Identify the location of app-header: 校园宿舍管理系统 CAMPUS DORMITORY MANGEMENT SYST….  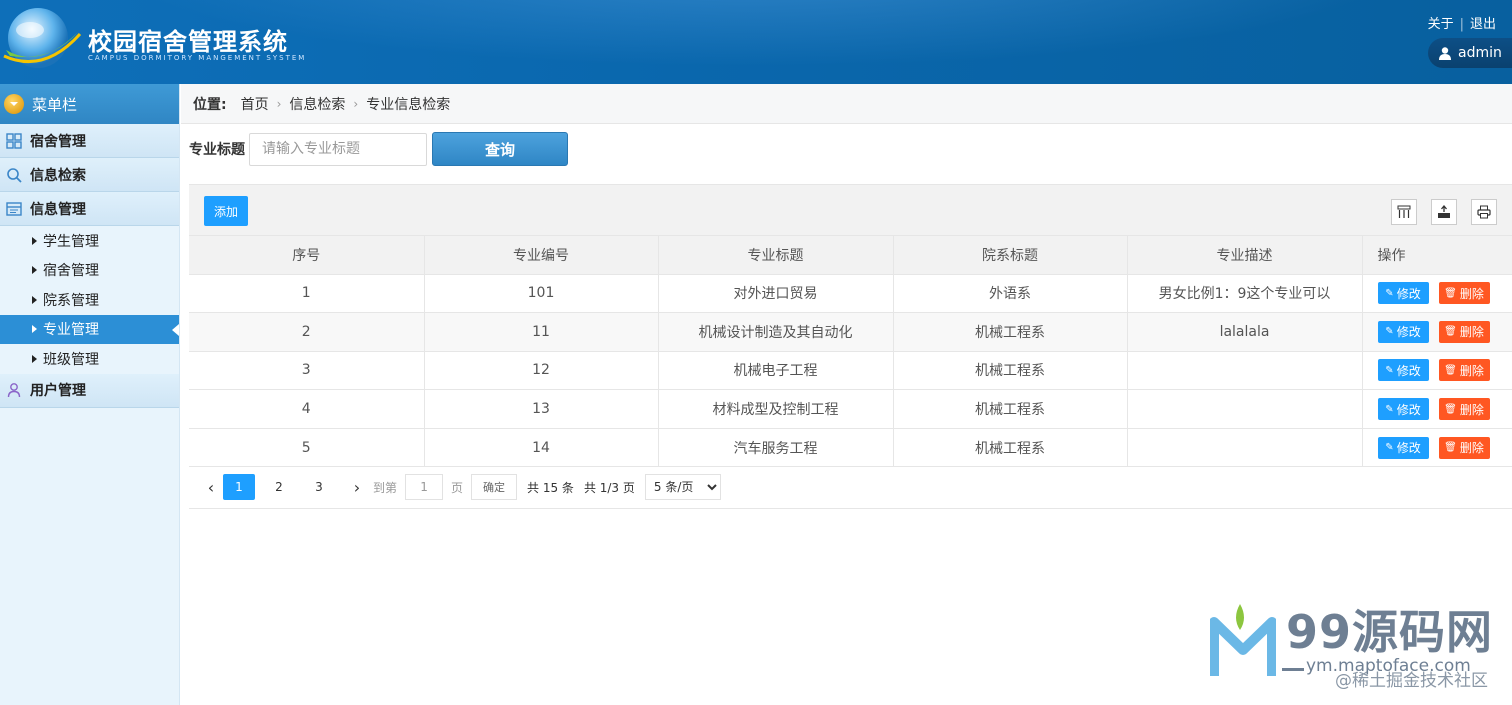
(756, 42).